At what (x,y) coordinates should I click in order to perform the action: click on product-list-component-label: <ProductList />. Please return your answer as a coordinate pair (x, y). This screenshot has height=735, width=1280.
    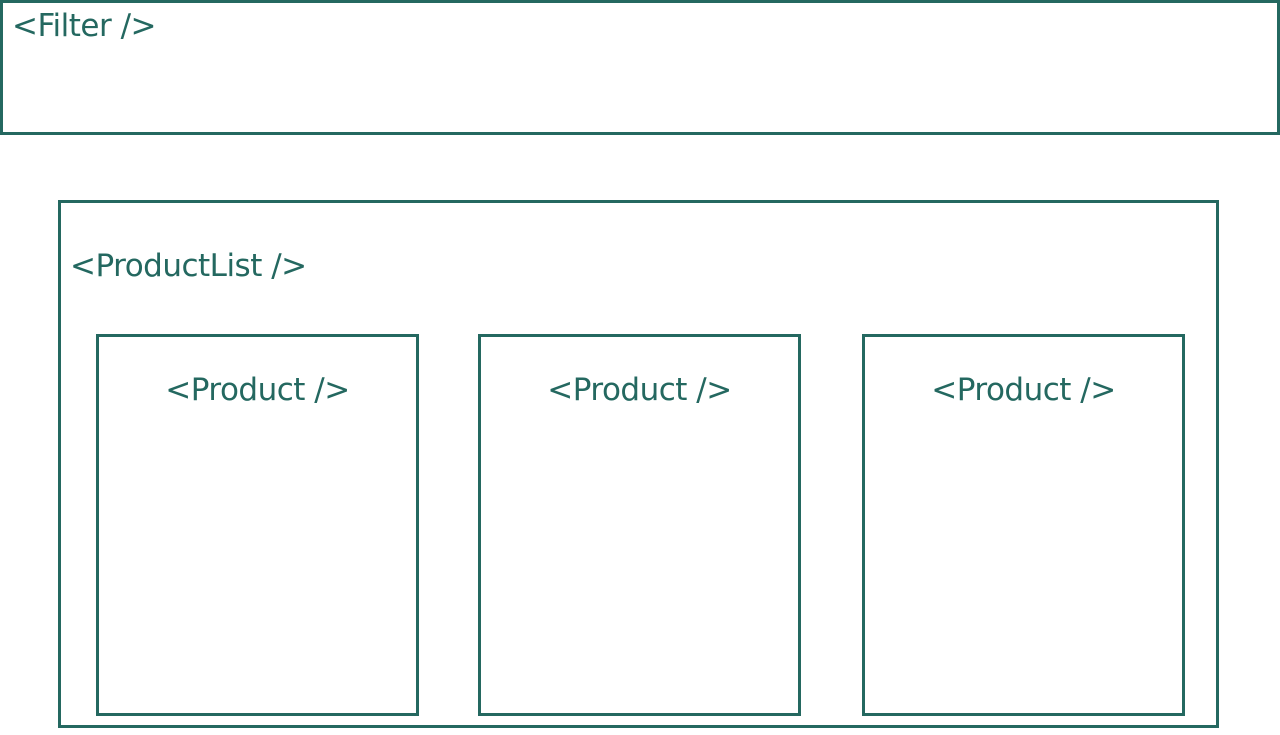
    Looking at the image, I should click on (188, 266).